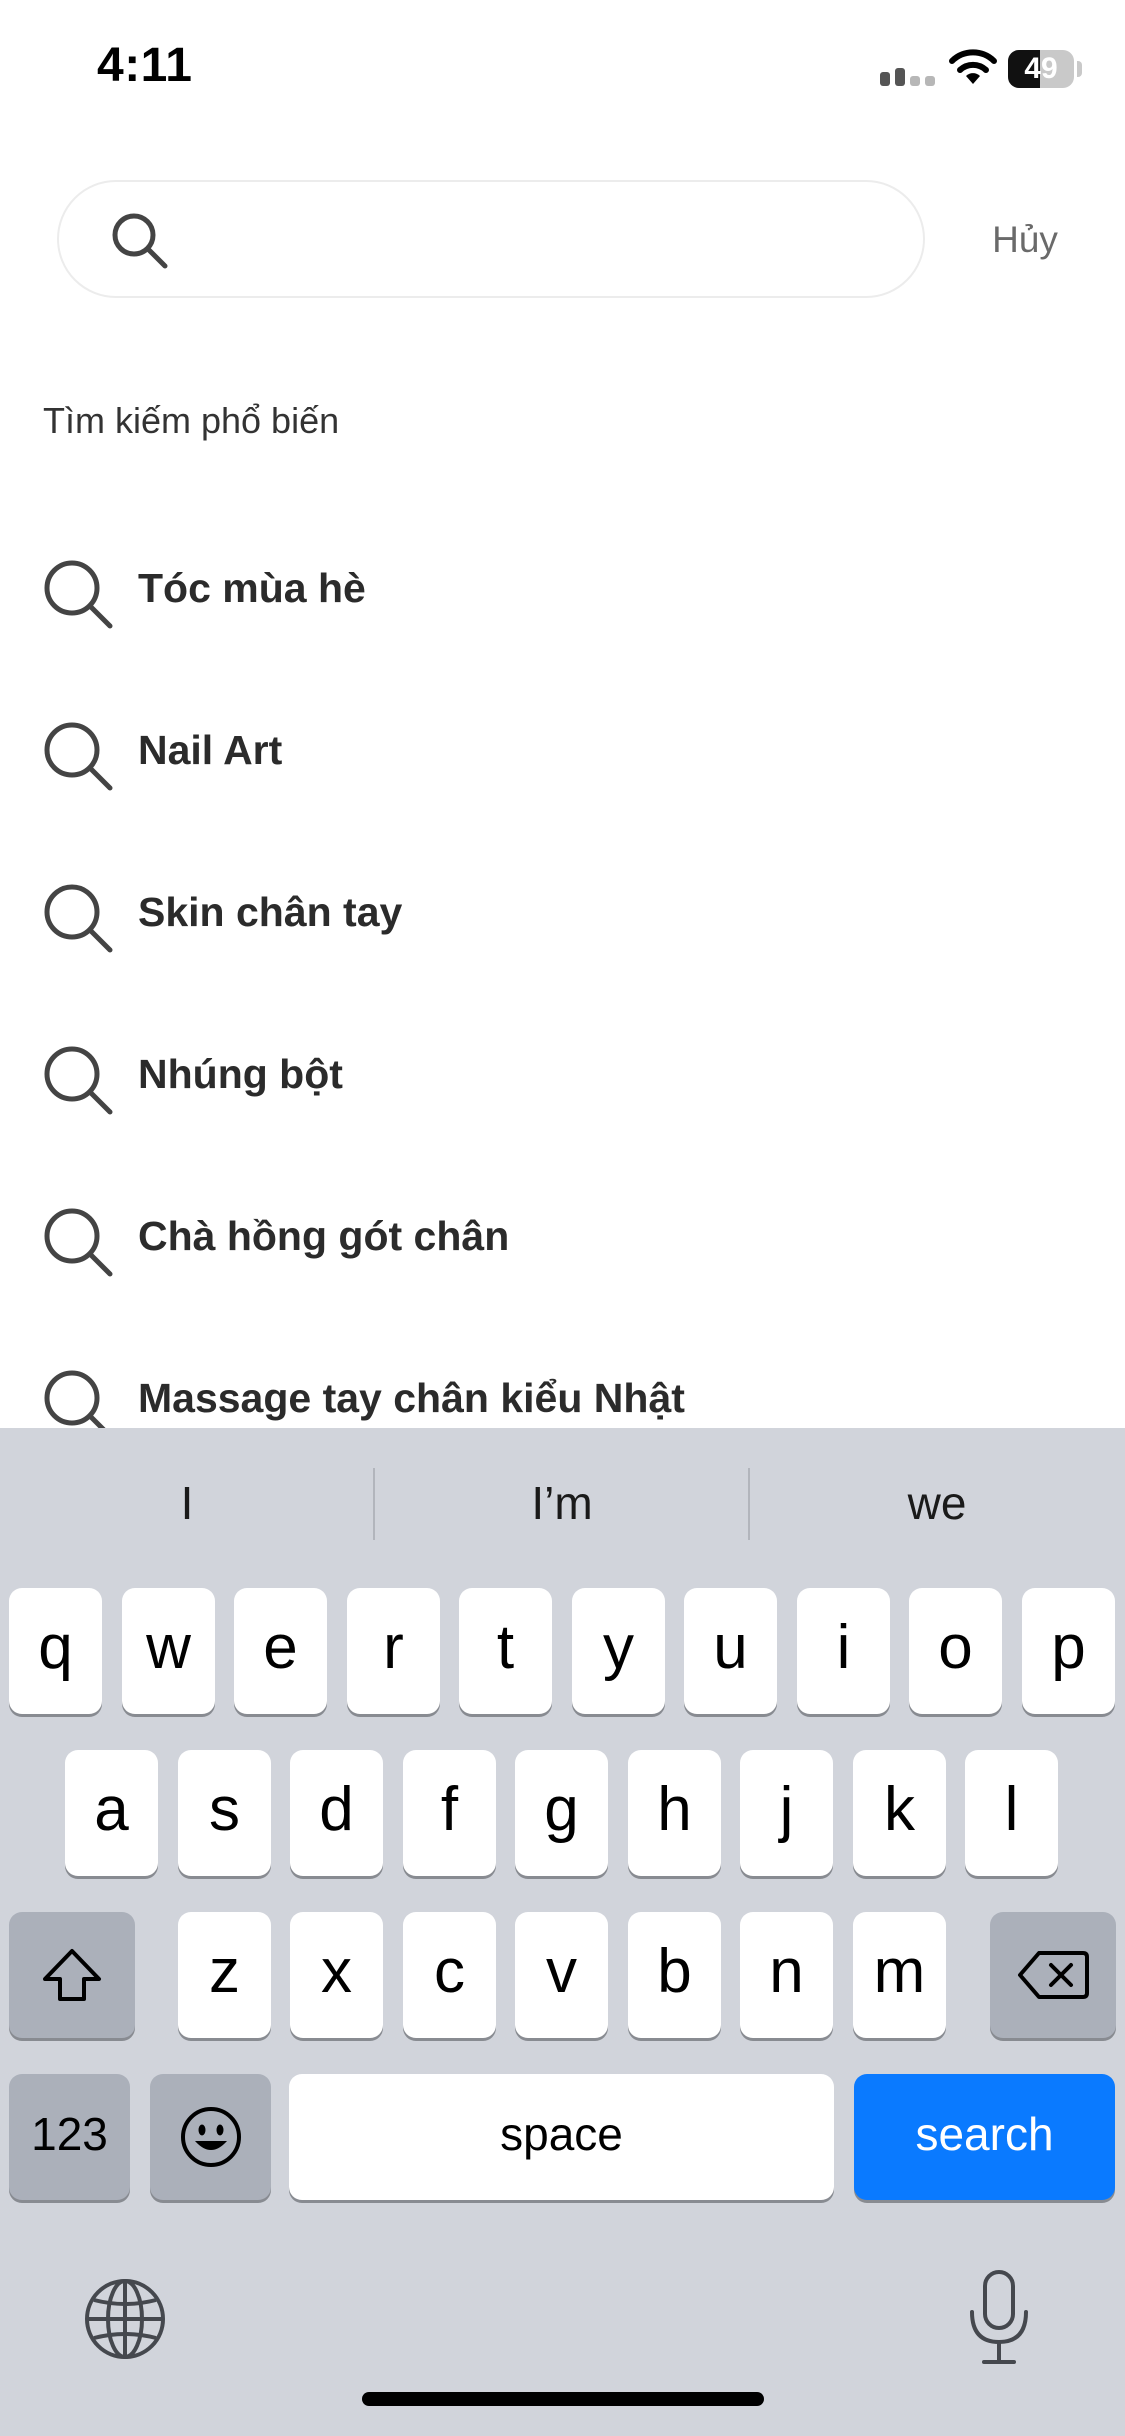 The height and width of the screenshot is (2436, 1125). I want to click on key-c: c, so click(449, 1975).